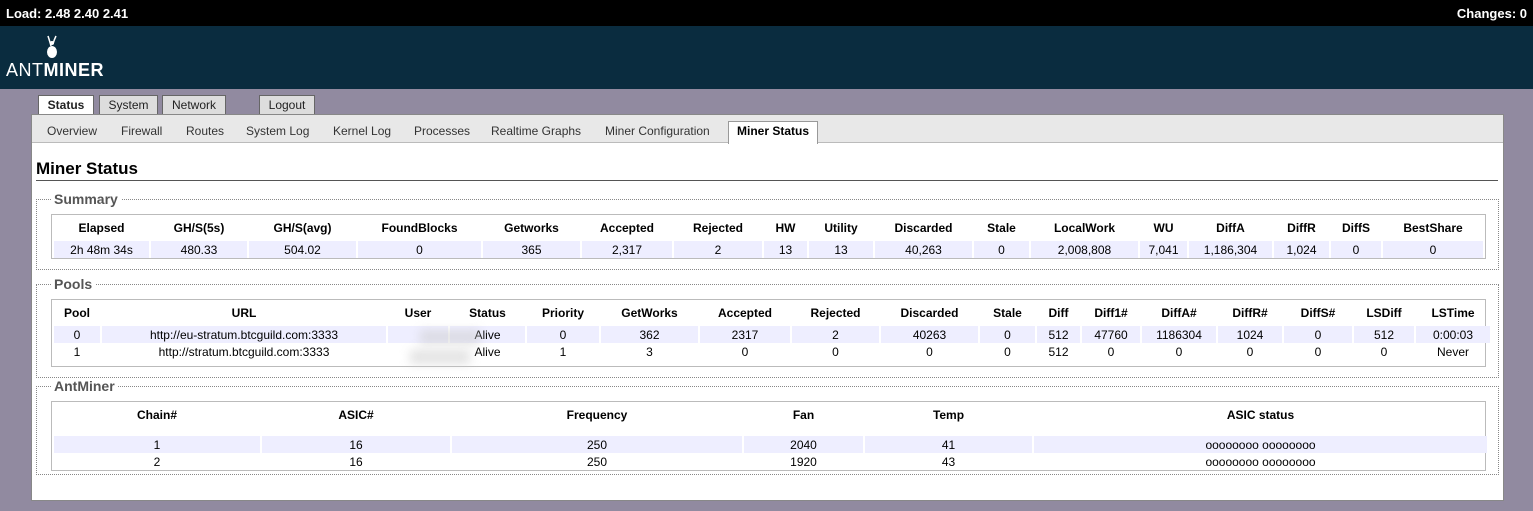 Image resolution: width=1533 pixels, height=511 pixels. What do you see at coordinates (1452, 351) in the screenshot?
I see `pools-cell: Never` at bounding box center [1452, 351].